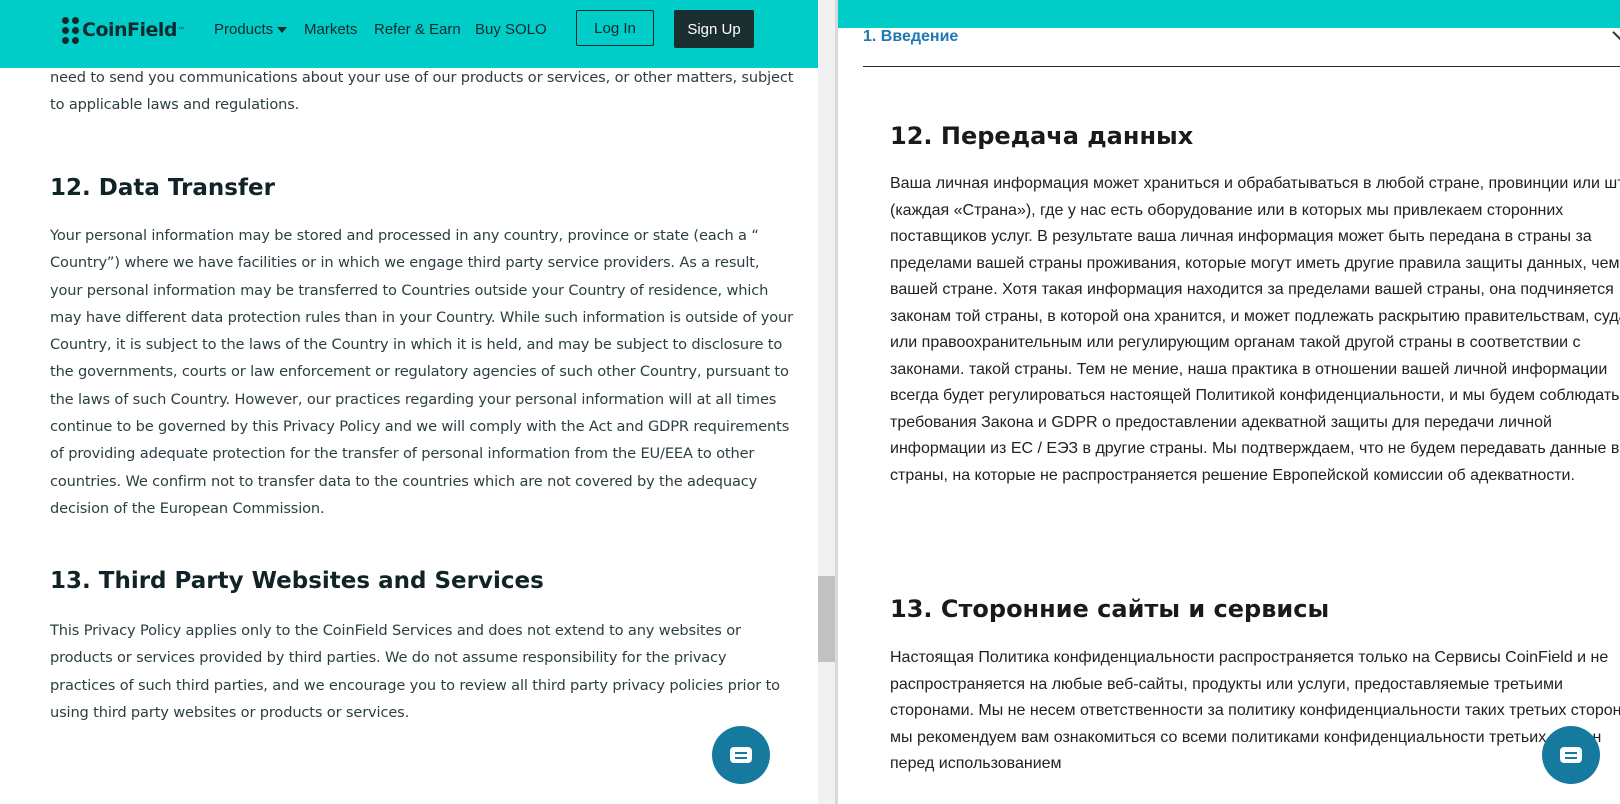 Image resolution: width=1620 pixels, height=804 pixels. Describe the element at coordinates (615, 28) in the screenshot. I see `login-button: Log In` at that location.